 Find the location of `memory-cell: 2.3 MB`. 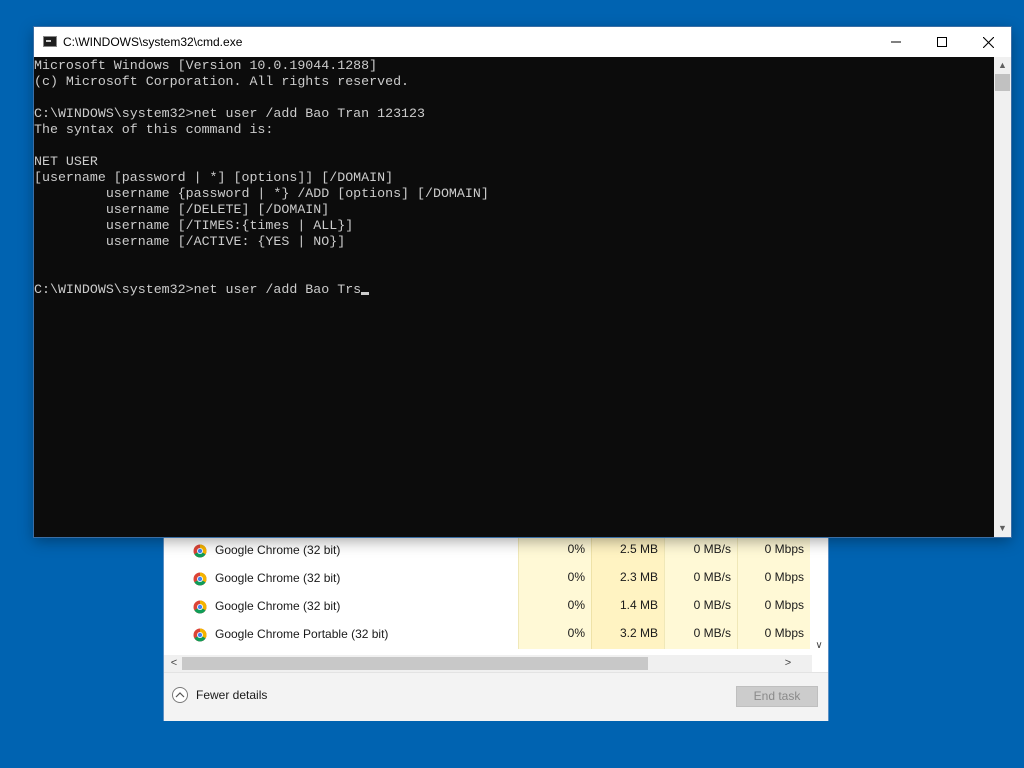

memory-cell: 2.3 MB is located at coordinates (627, 579).